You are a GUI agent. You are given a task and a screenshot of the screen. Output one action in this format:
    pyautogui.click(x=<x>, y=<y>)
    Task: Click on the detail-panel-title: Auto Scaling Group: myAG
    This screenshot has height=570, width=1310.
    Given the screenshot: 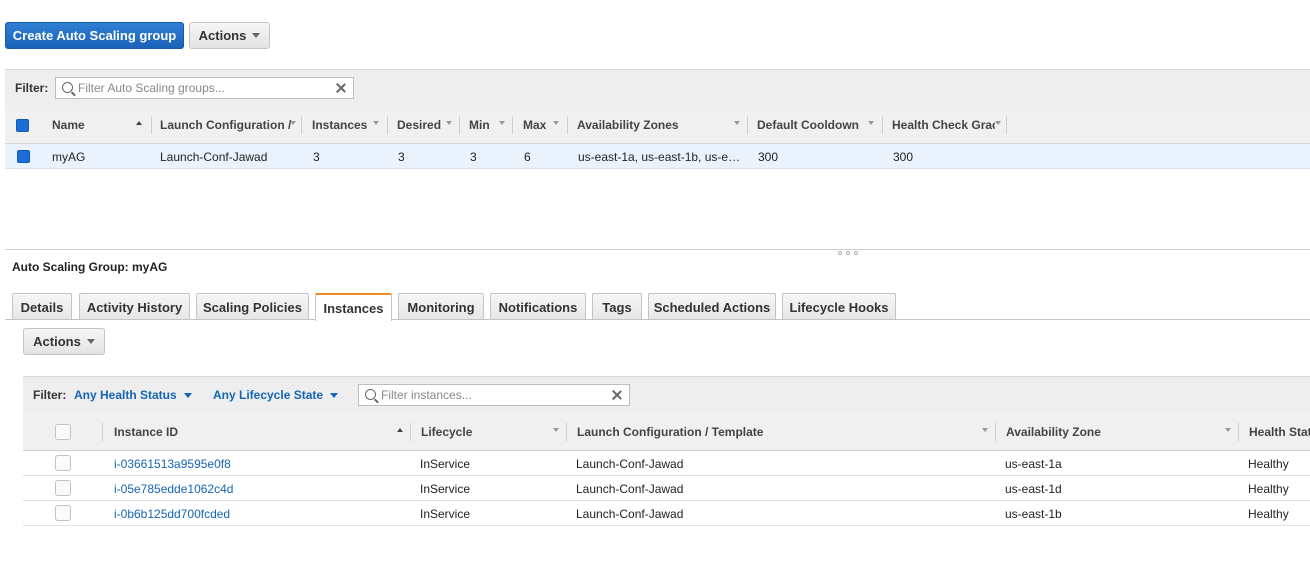 What is the action you would take?
    pyautogui.click(x=90, y=267)
    